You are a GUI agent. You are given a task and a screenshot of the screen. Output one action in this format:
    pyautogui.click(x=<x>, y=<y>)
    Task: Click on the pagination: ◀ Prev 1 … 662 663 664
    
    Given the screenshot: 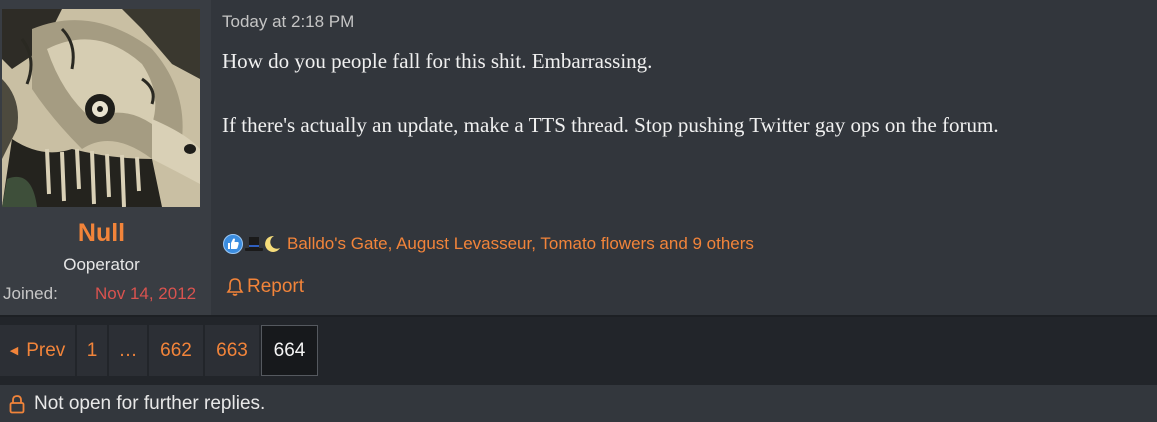 What is the action you would take?
    pyautogui.click(x=160, y=350)
    